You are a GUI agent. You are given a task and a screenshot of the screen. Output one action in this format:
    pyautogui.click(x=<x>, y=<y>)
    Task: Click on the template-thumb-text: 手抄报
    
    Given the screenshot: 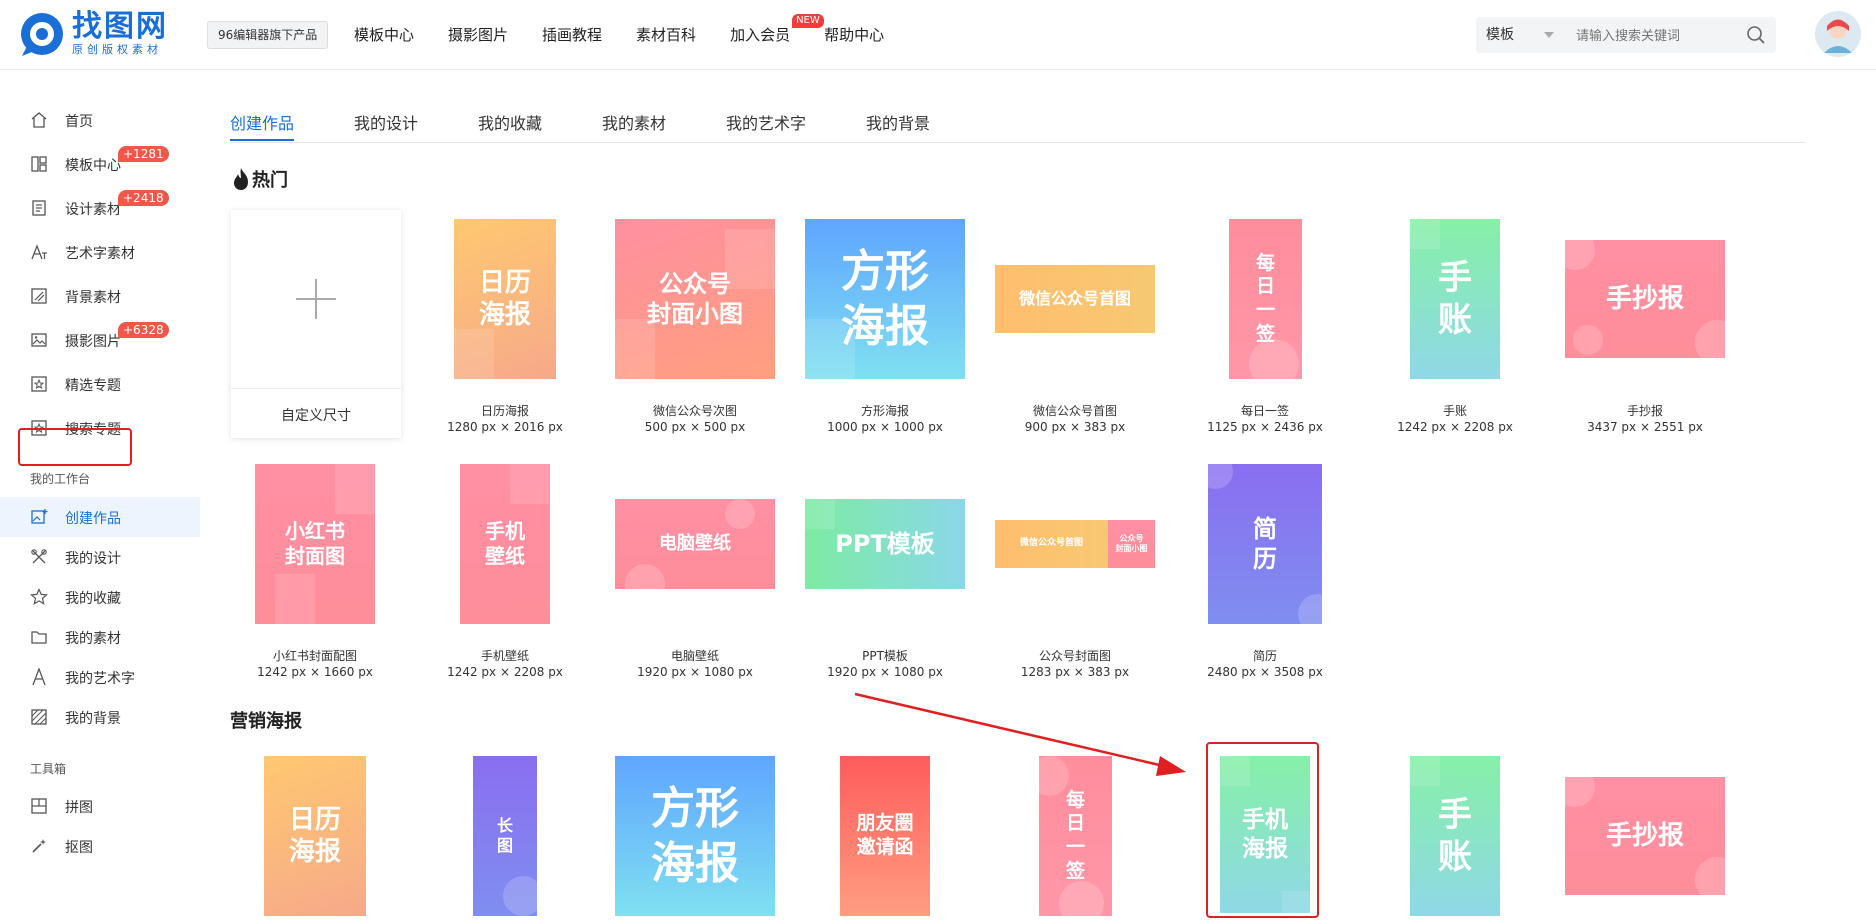 What is the action you would take?
    pyautogui.click(x=1644, y=835)
    